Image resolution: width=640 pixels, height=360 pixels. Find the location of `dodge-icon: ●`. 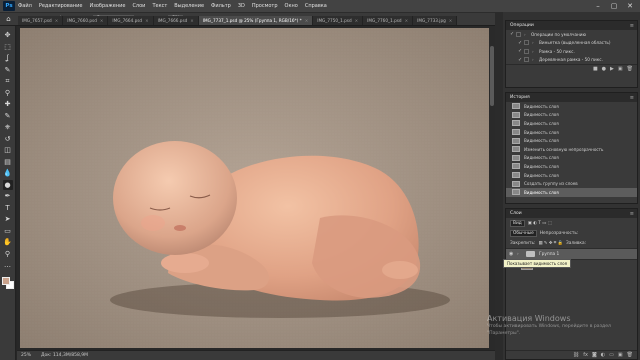

dodge-icon: ● is located at coordinates (7, 184).